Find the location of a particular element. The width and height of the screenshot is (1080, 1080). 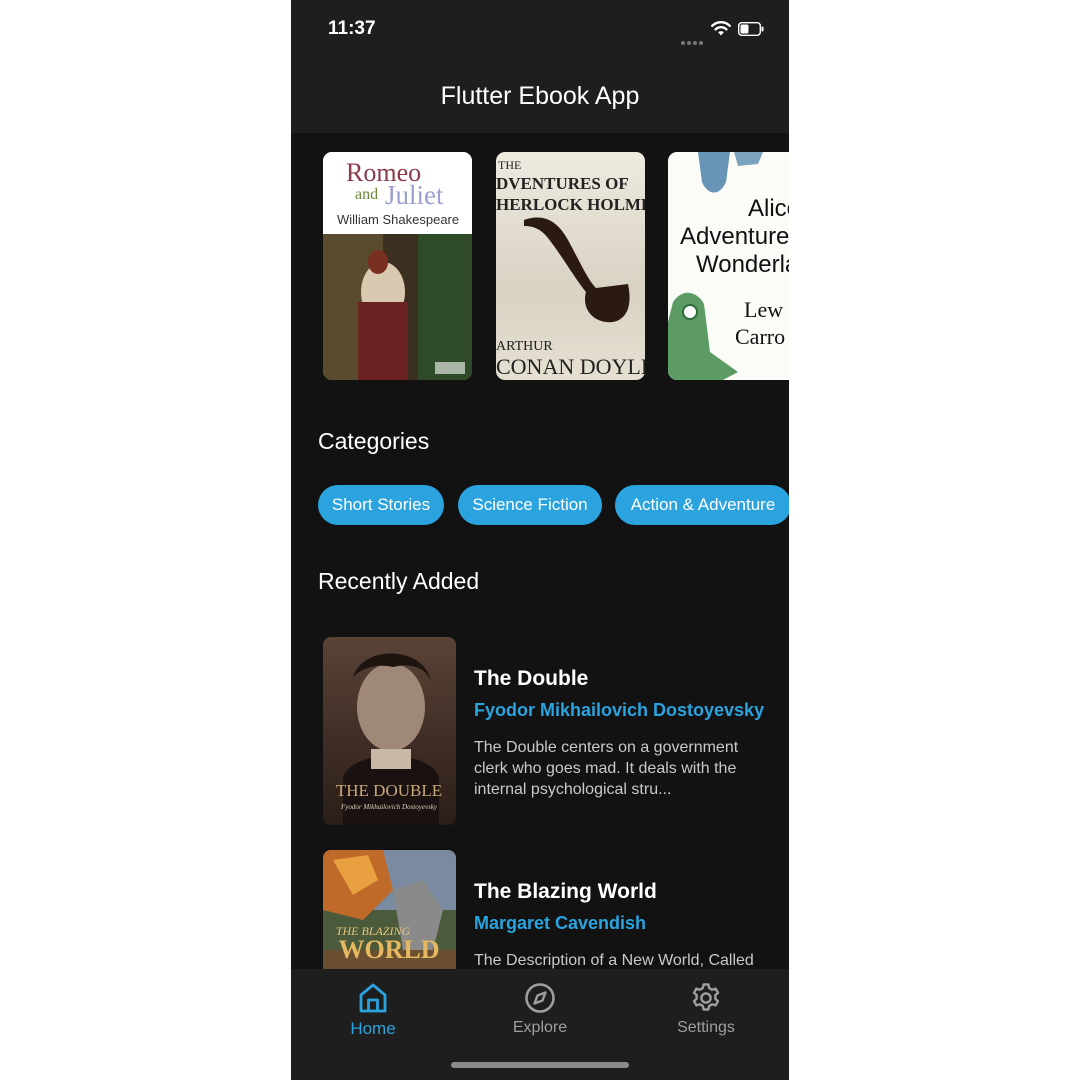

alice-cover-art: Alice Adventures Wonderlan Lew Carro is located at coordinates (728, 266).